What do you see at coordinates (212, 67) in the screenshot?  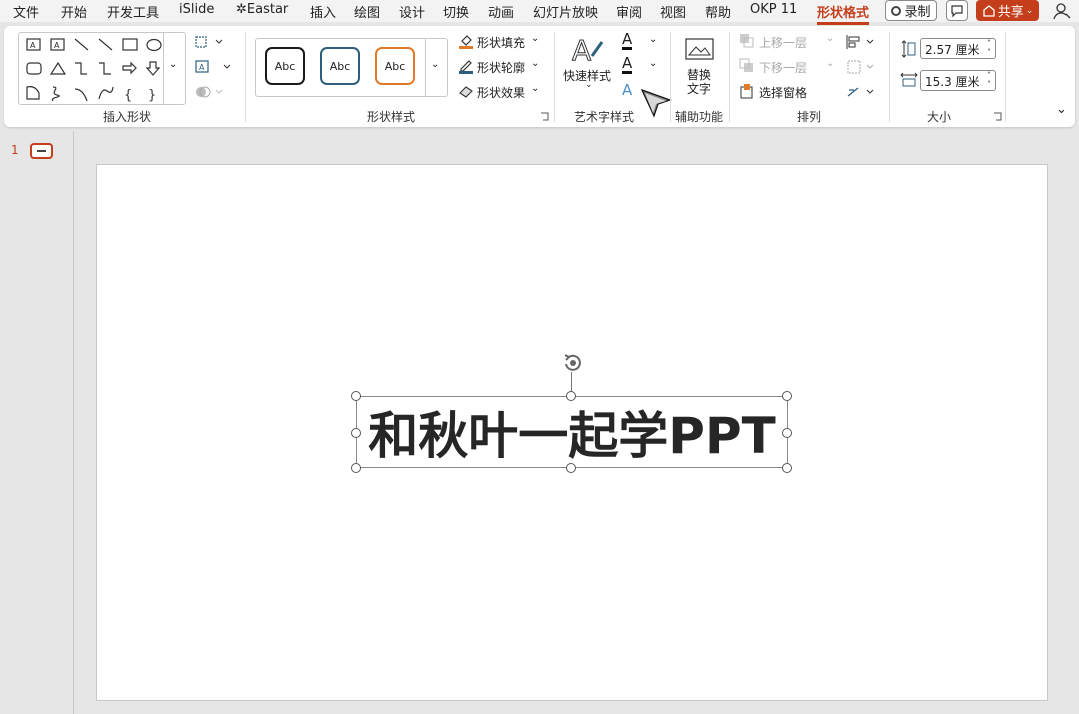 I see `text-box-icon: A` at bounding box center [212, 67].